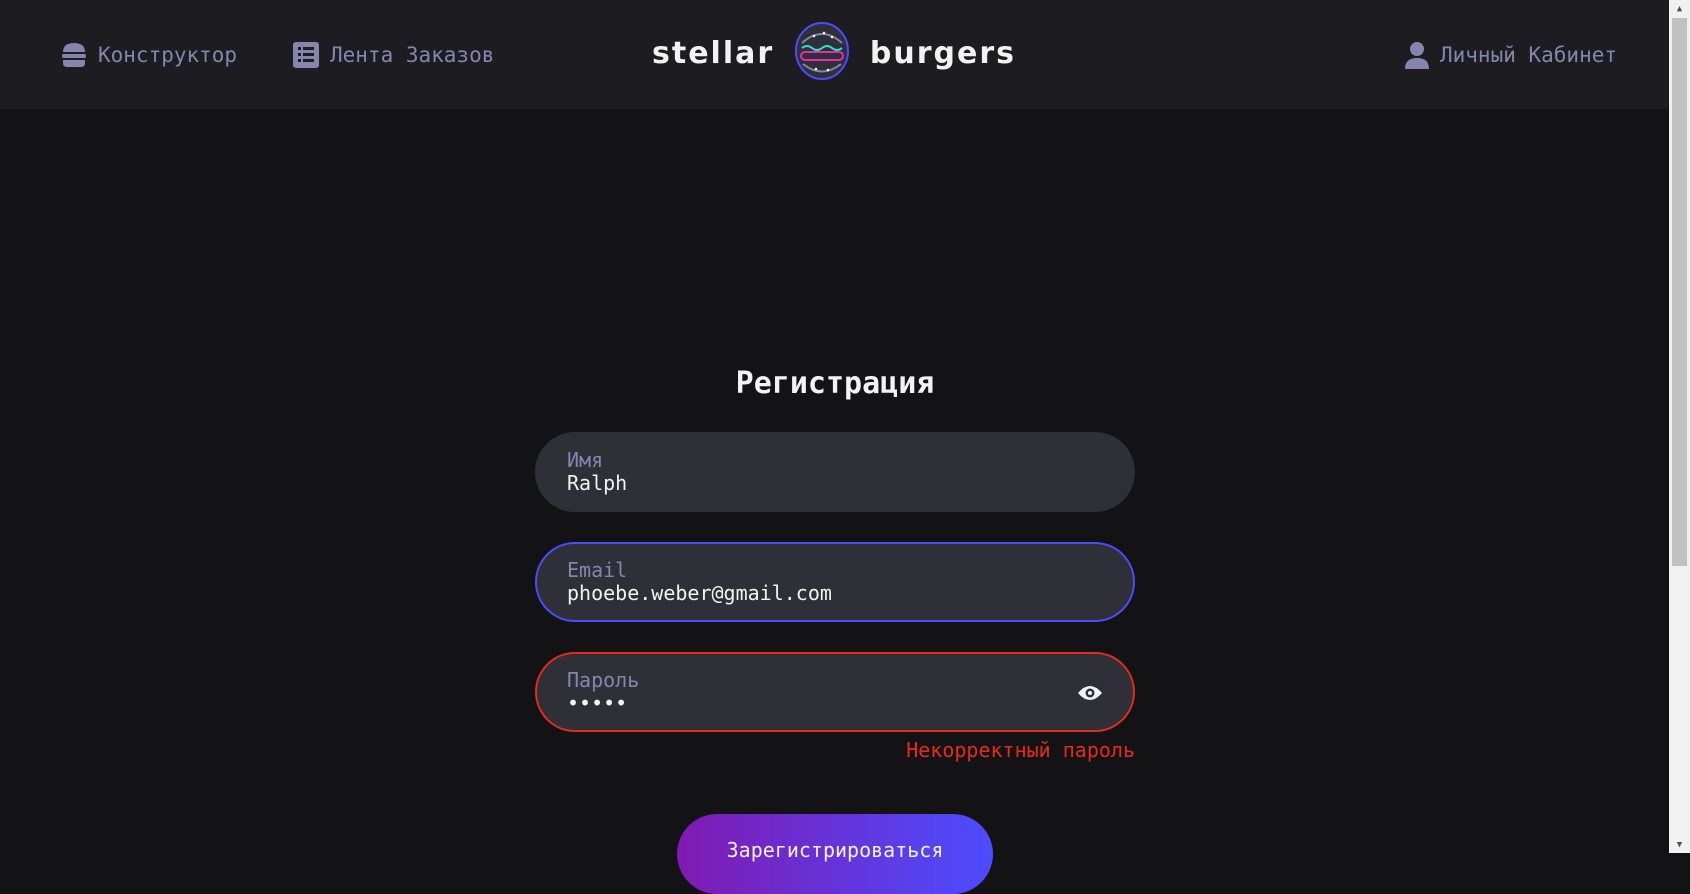 The height and width of the screenshot is (894, 1690). I want to click on name-field-value: Ralph, so click(850, 483).